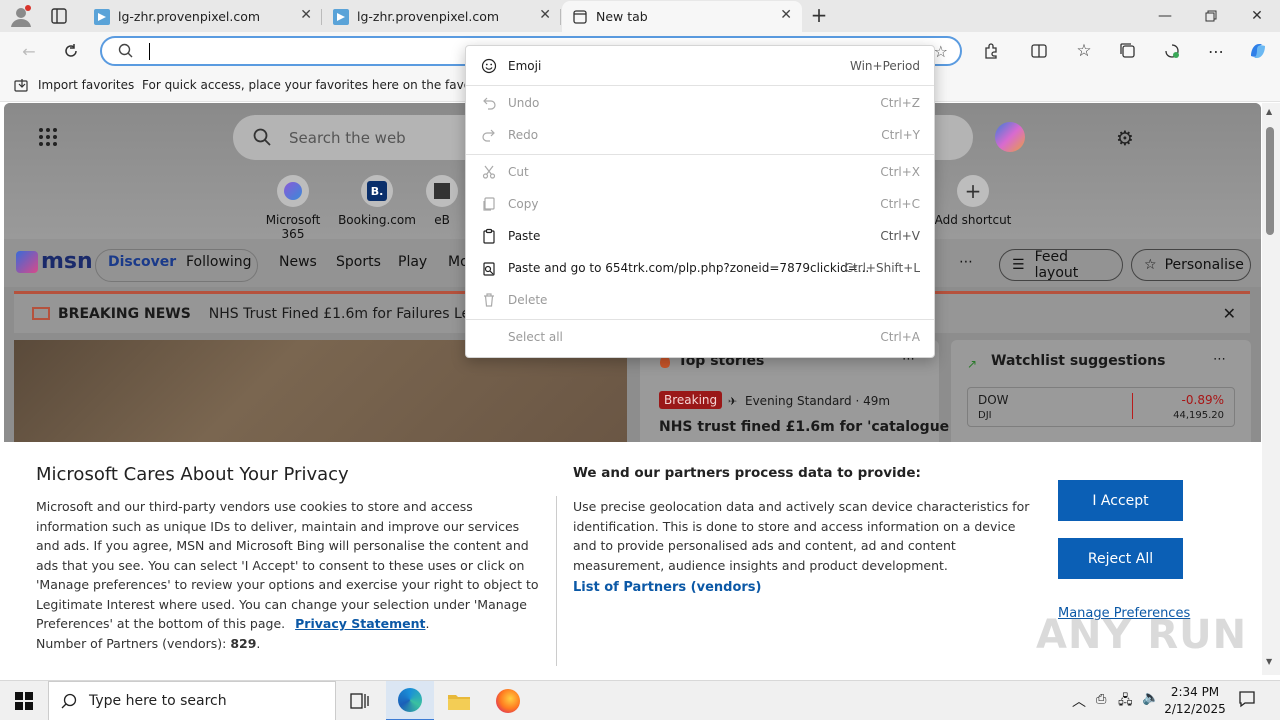 This screenshot has width=1280, height=720. What do you see at coordinates (973, 191) in the screenshot?
I see `plus-icon: +` at bounding box center [973, 191].